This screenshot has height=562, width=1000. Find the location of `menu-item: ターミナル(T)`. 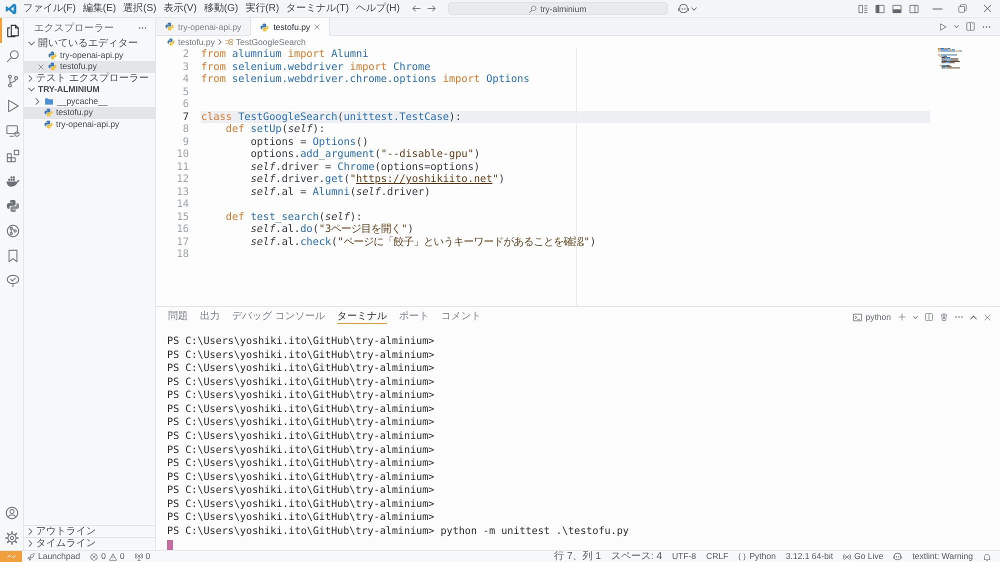

menu-item: ターミナル(T) is located at coordinates (317, 8).